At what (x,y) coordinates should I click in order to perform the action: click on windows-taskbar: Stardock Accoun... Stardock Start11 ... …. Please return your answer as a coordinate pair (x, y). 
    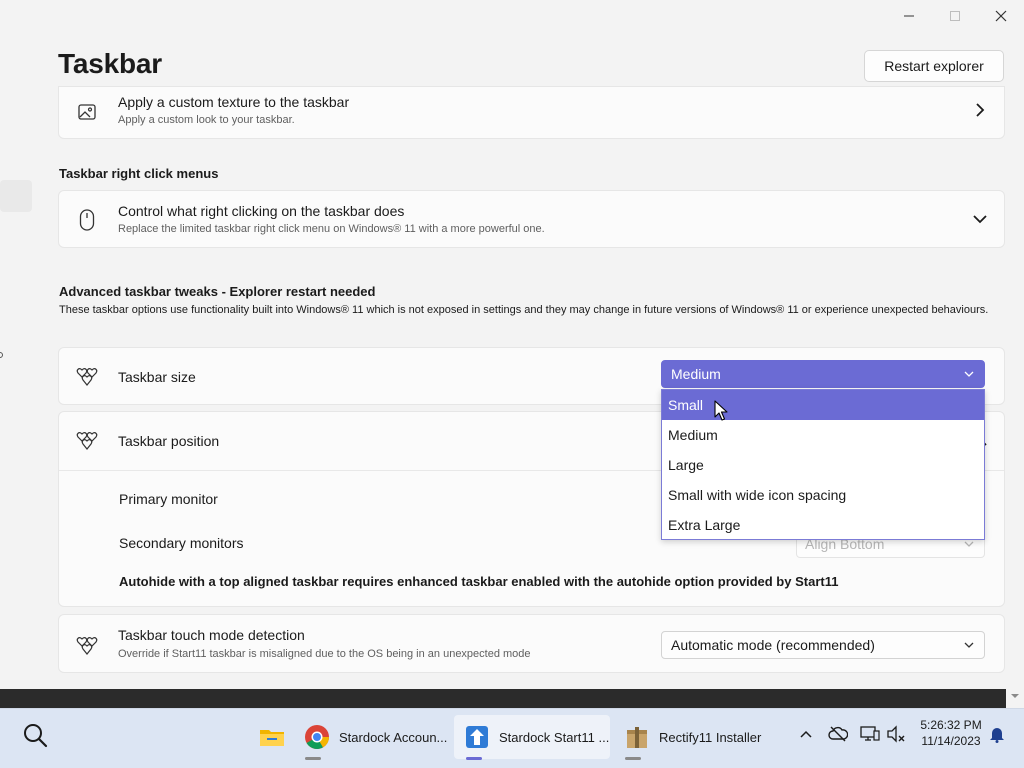
    Looking at the image, I should click on (512, 738).